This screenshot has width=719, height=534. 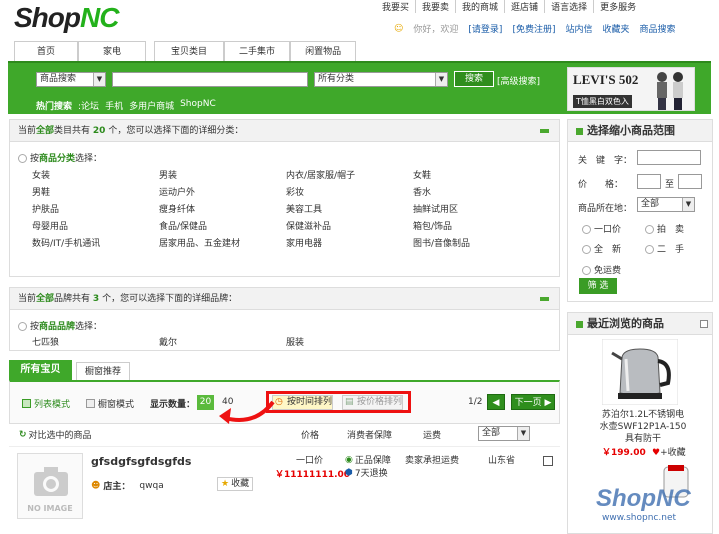 I want to click on top-link-buy: 我要买, so click(x=396, y=6).